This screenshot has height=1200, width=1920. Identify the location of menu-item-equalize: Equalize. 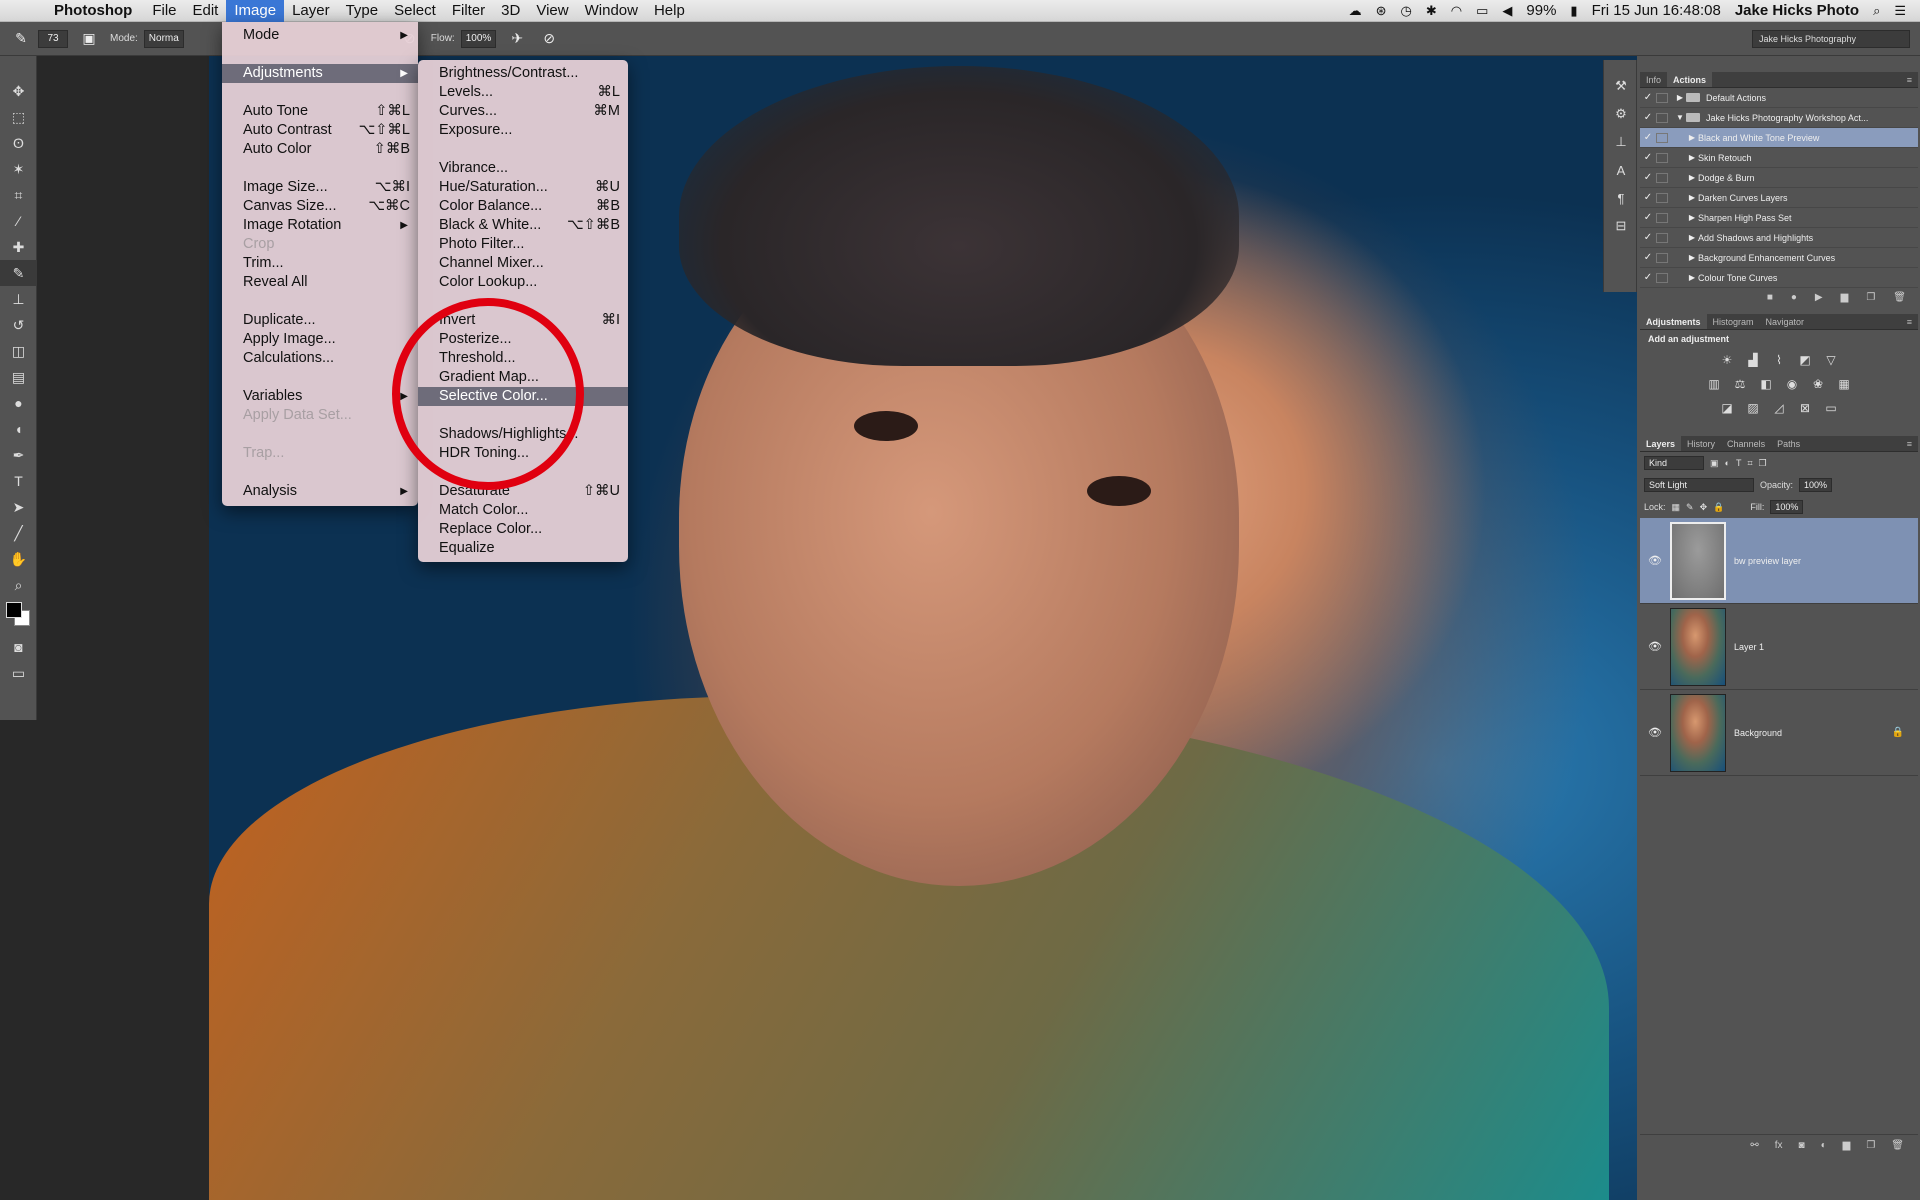
(523, 548).